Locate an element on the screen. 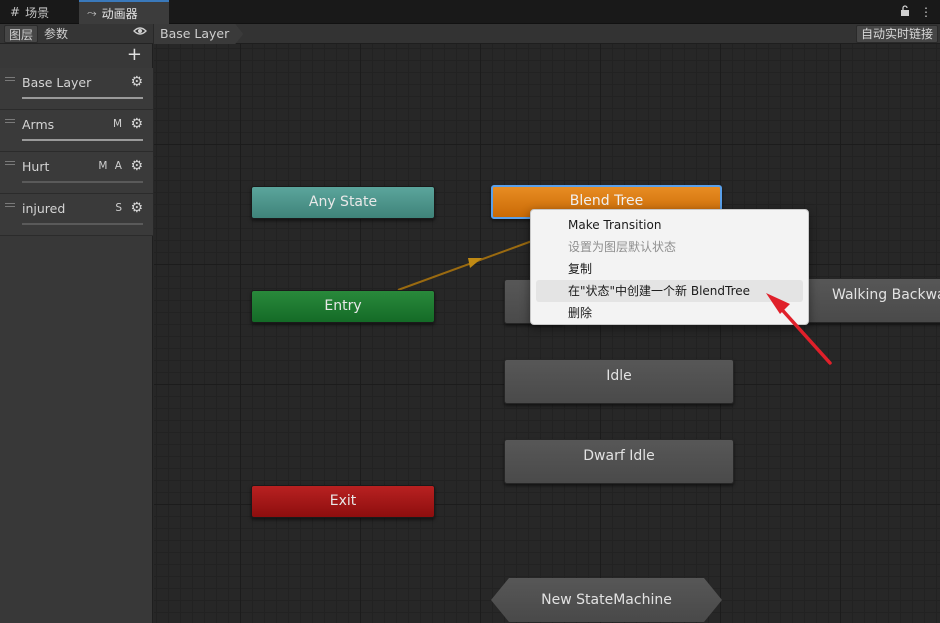  add-layer-button: + is located at coordinates (134, 55).